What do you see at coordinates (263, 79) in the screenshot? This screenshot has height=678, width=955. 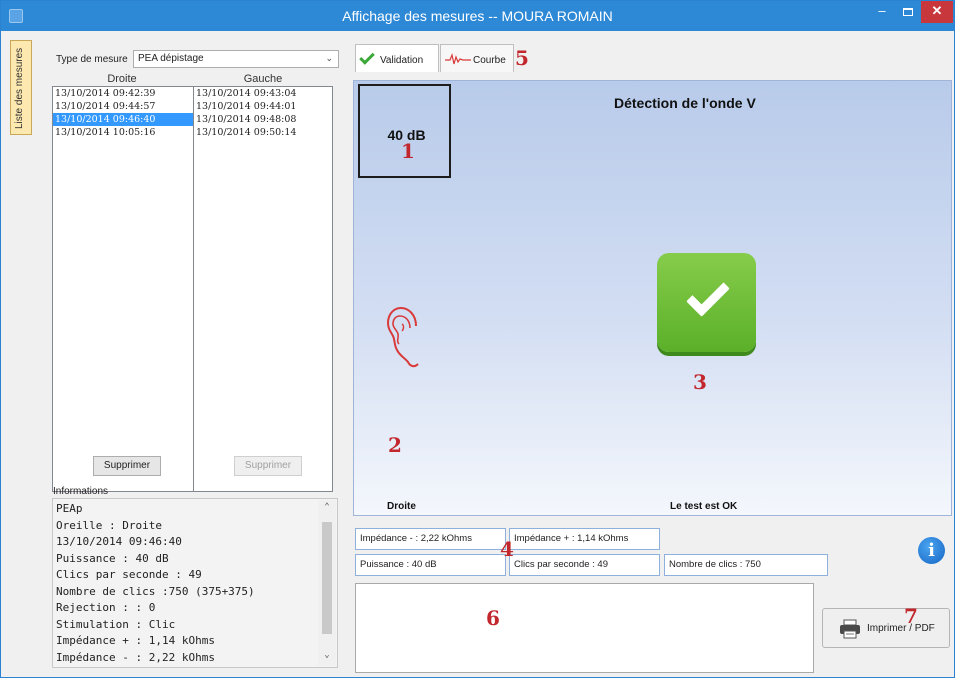 I see `left-ear-header: Gauche` at bounding box center [263, 79].